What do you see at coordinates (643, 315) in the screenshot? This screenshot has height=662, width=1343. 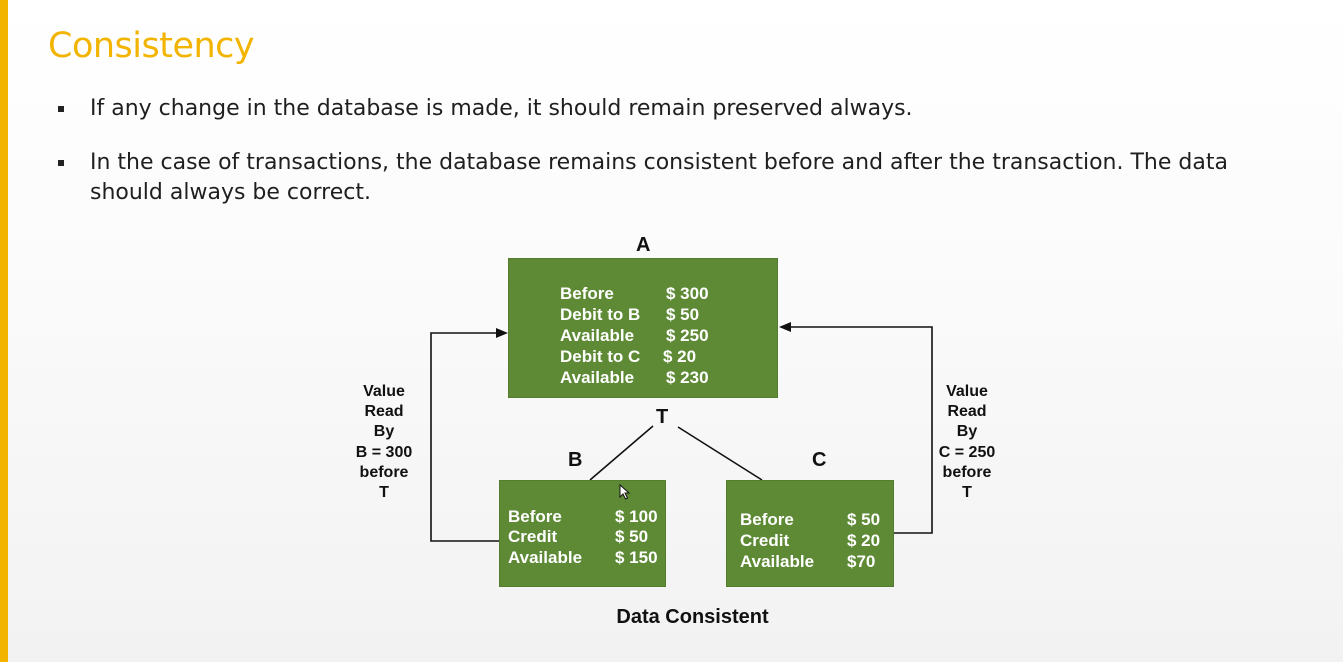 I see `account-a-row: Debit to B $ 50` at bounding box center [643, 315].